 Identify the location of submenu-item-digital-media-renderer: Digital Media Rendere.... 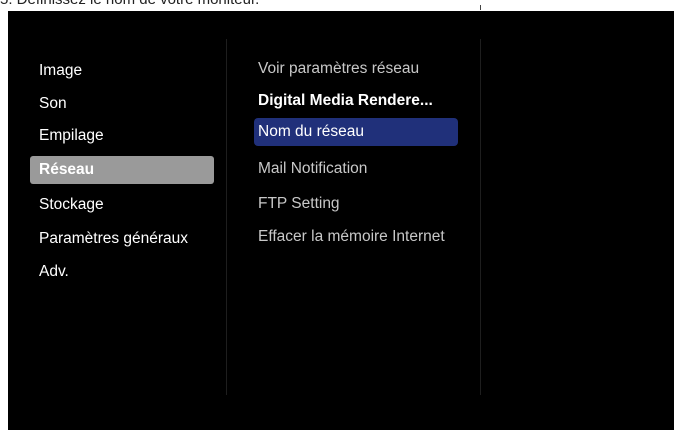
(356, 101).